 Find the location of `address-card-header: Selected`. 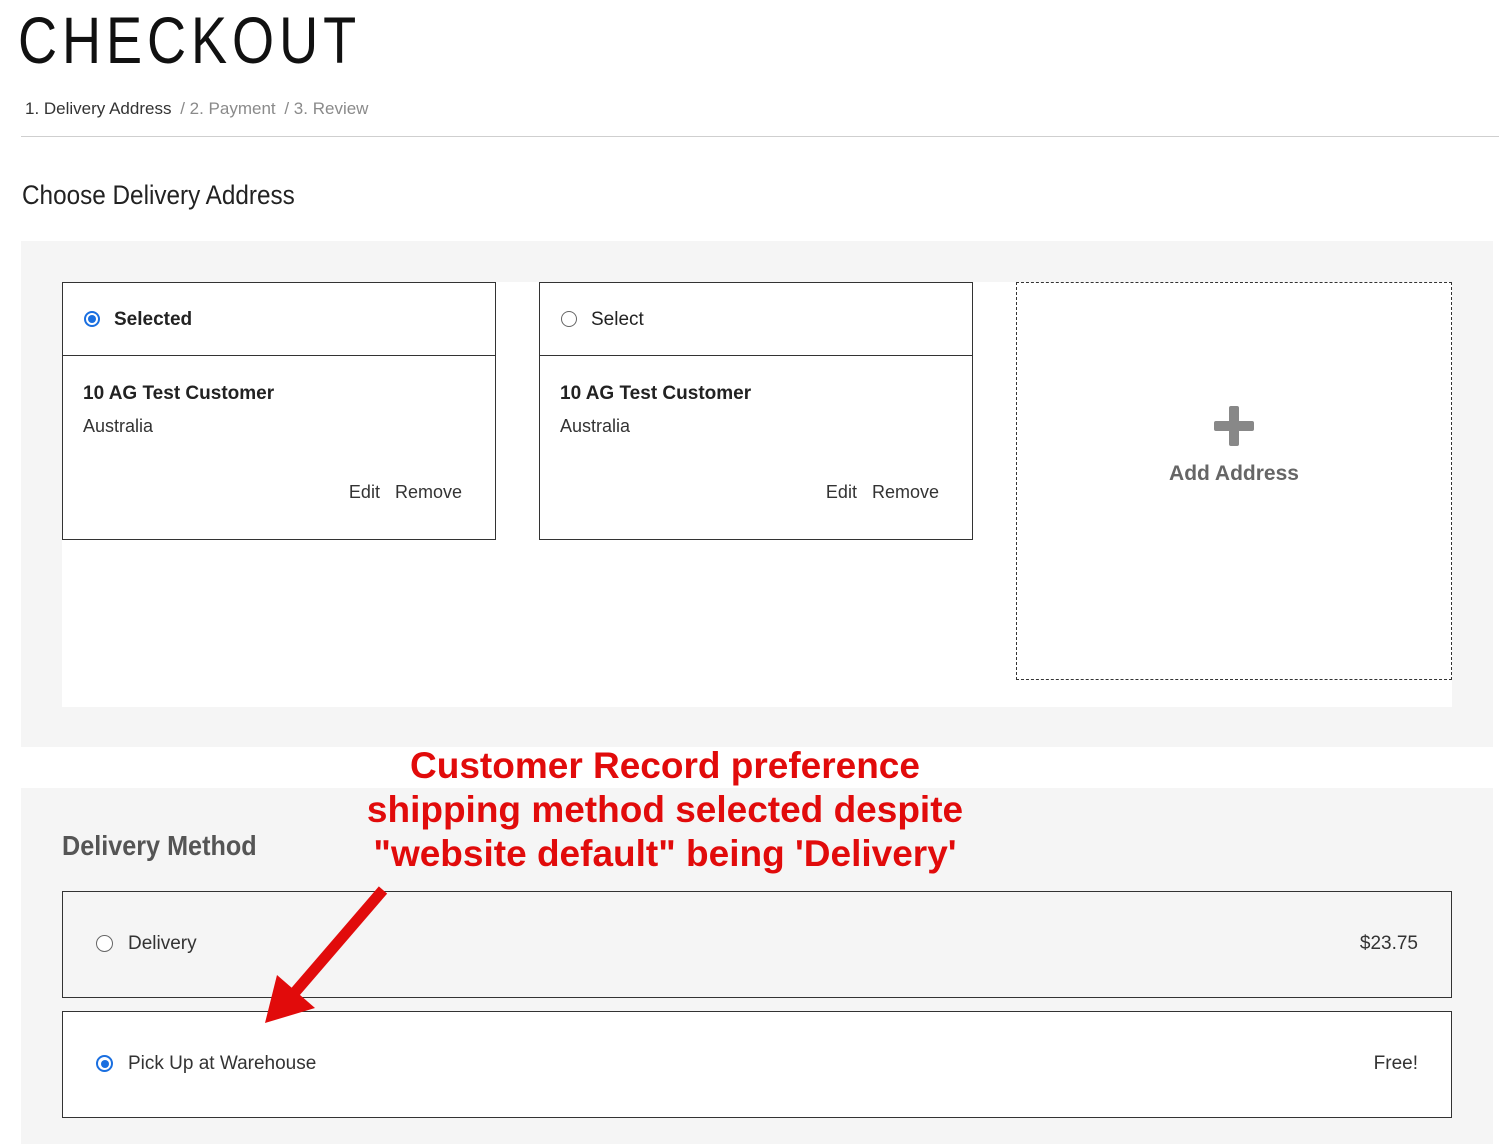

address-card-header: Selected is located at coordinates (279, 319).